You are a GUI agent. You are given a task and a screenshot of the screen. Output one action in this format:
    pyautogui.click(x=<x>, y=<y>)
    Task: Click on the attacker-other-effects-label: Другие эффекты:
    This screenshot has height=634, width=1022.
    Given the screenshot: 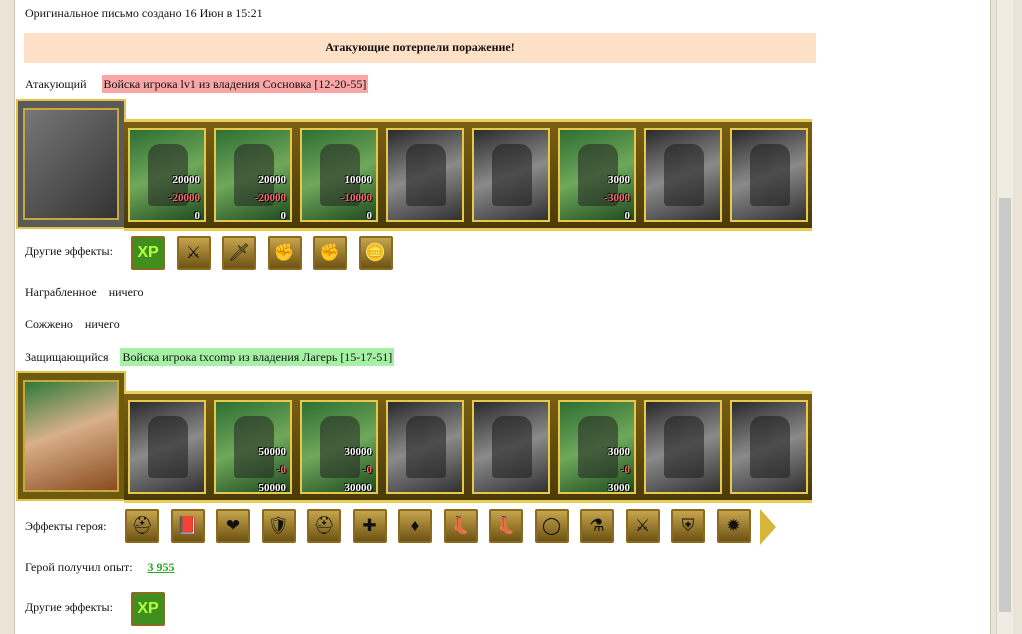 What is the action you would take?
    pyautogui.click(x=69, y=251)
    